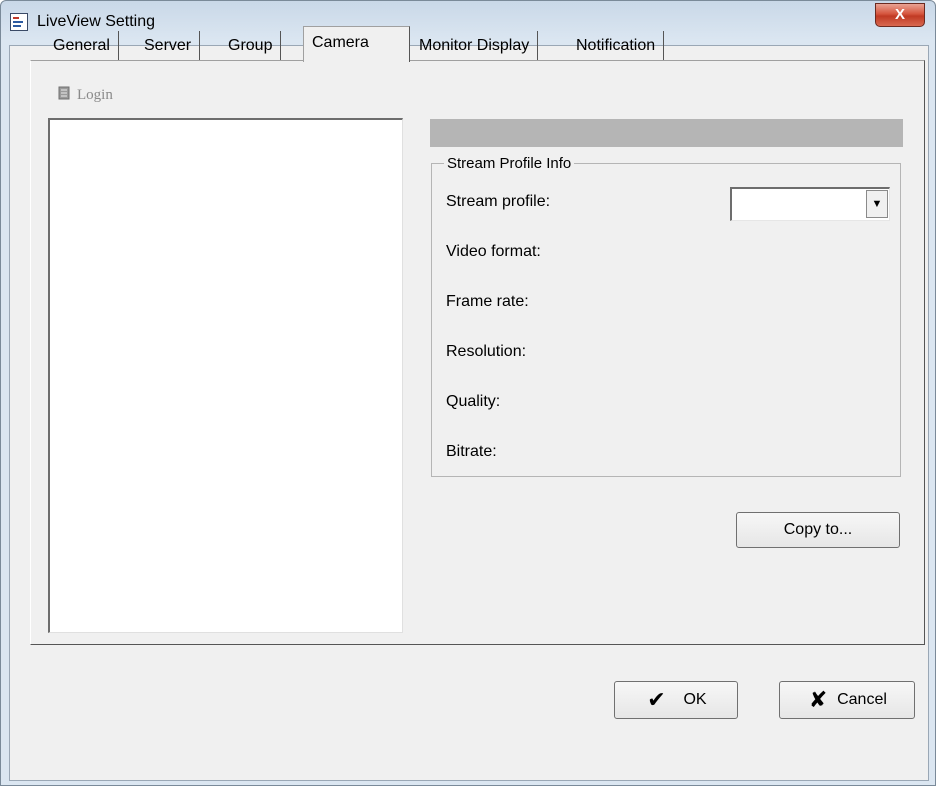 This screenshot has height=789, width=938. What do you see at coordinates (475, 46) in the screenshot?
I see `tab-monitor-display: Monitor Display` at bounding box center [475, 46].